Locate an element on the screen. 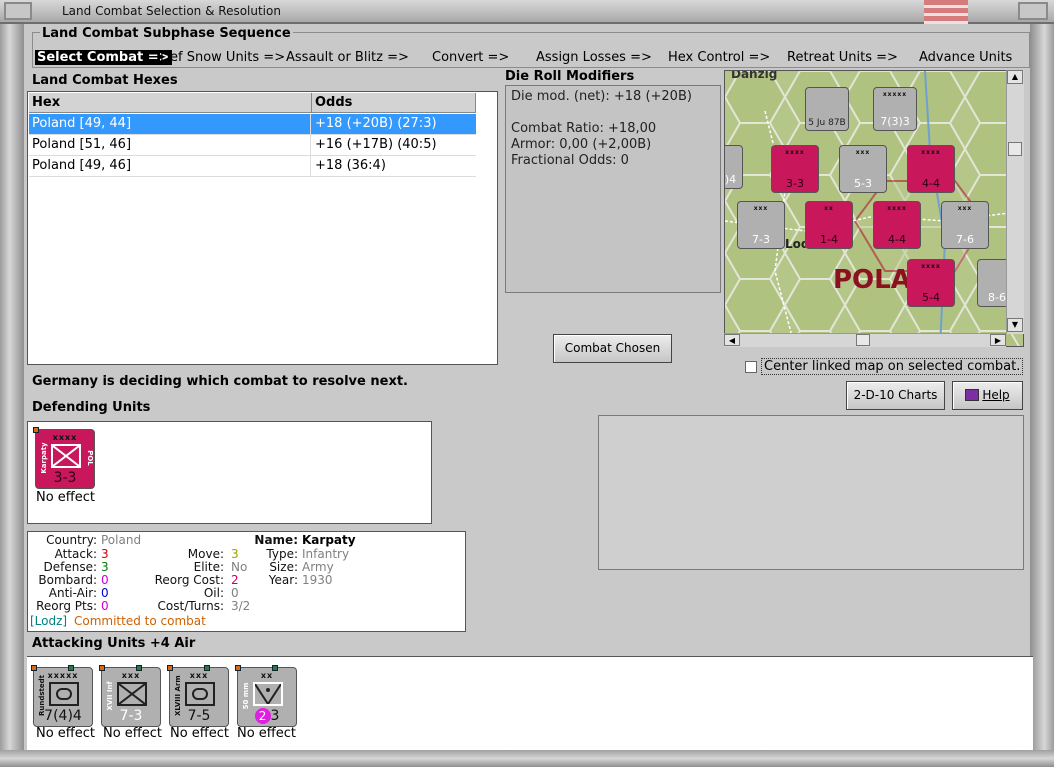 The height and width of the screenshot is (767, 1054). column-header-odds: Odds is located at coordinates (394, 103).